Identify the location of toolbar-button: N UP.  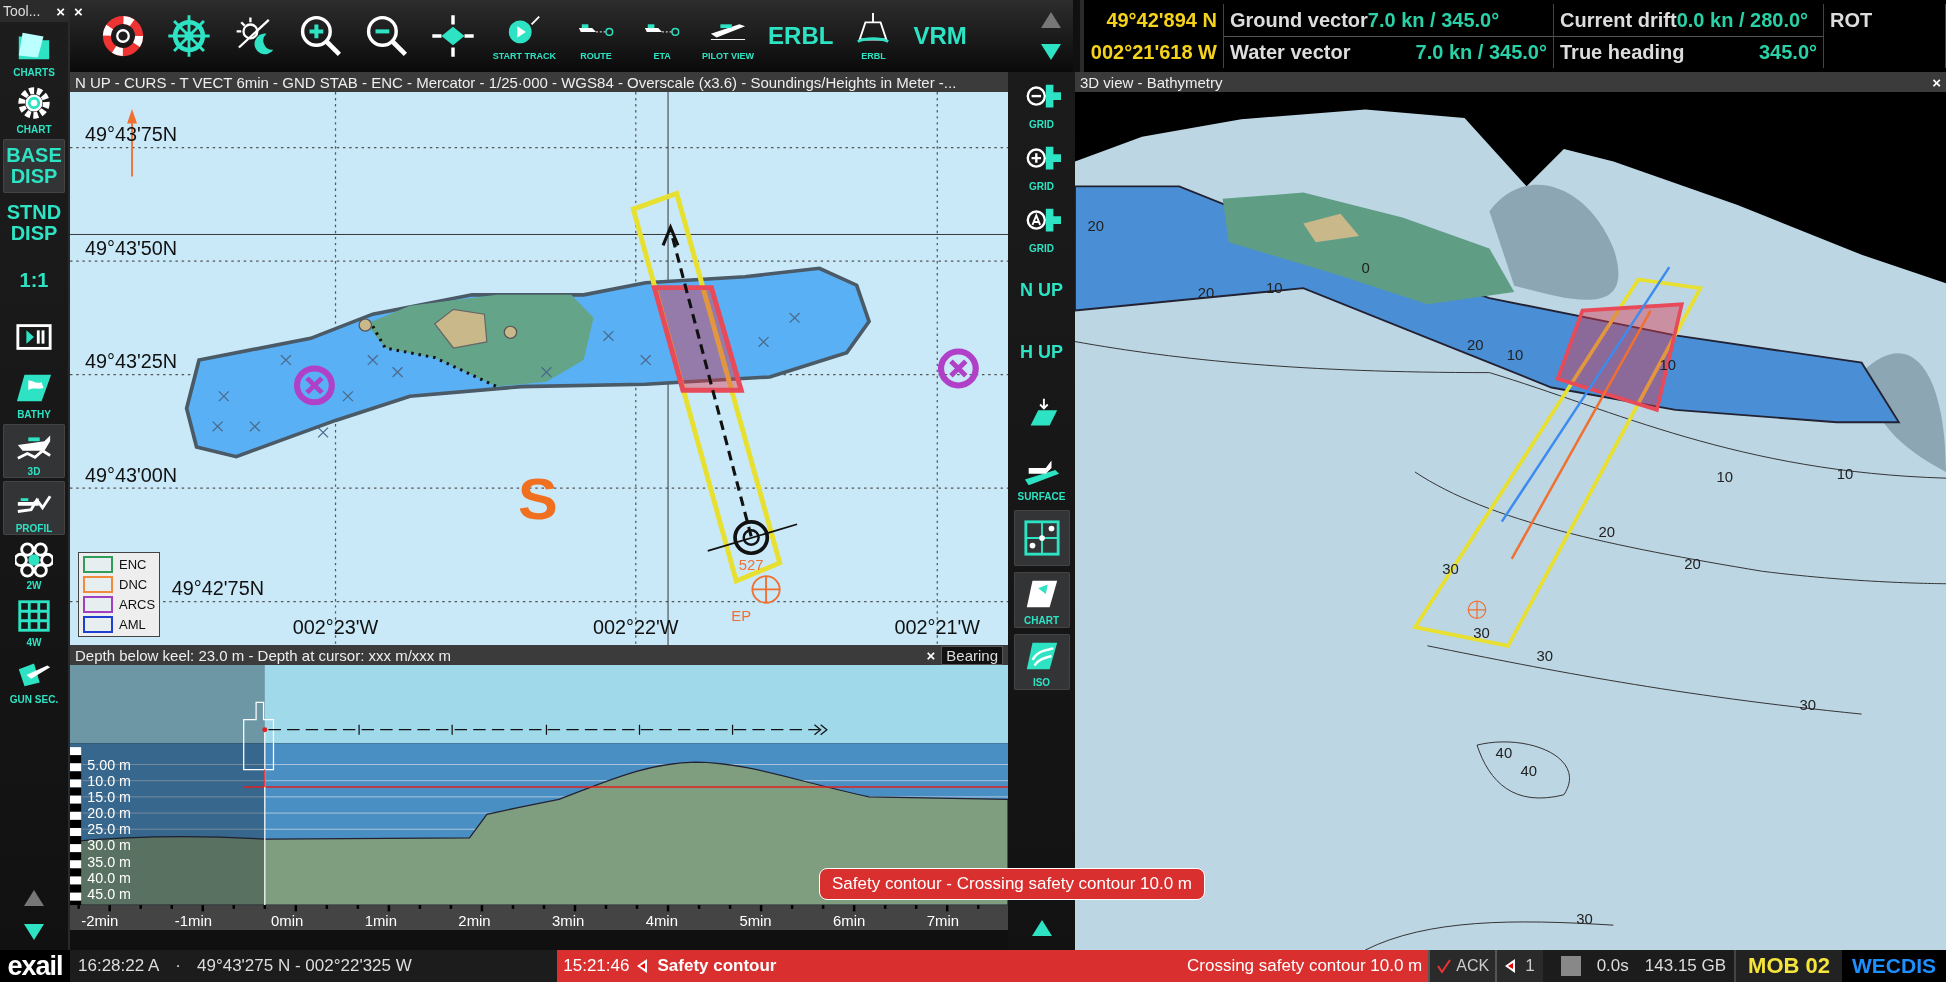
(1041, 290).